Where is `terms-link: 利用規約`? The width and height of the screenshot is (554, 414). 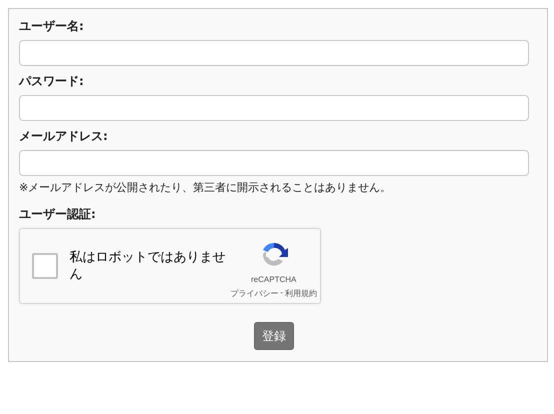
terms-link: 利用規約 is located at coordinates (301, 293).